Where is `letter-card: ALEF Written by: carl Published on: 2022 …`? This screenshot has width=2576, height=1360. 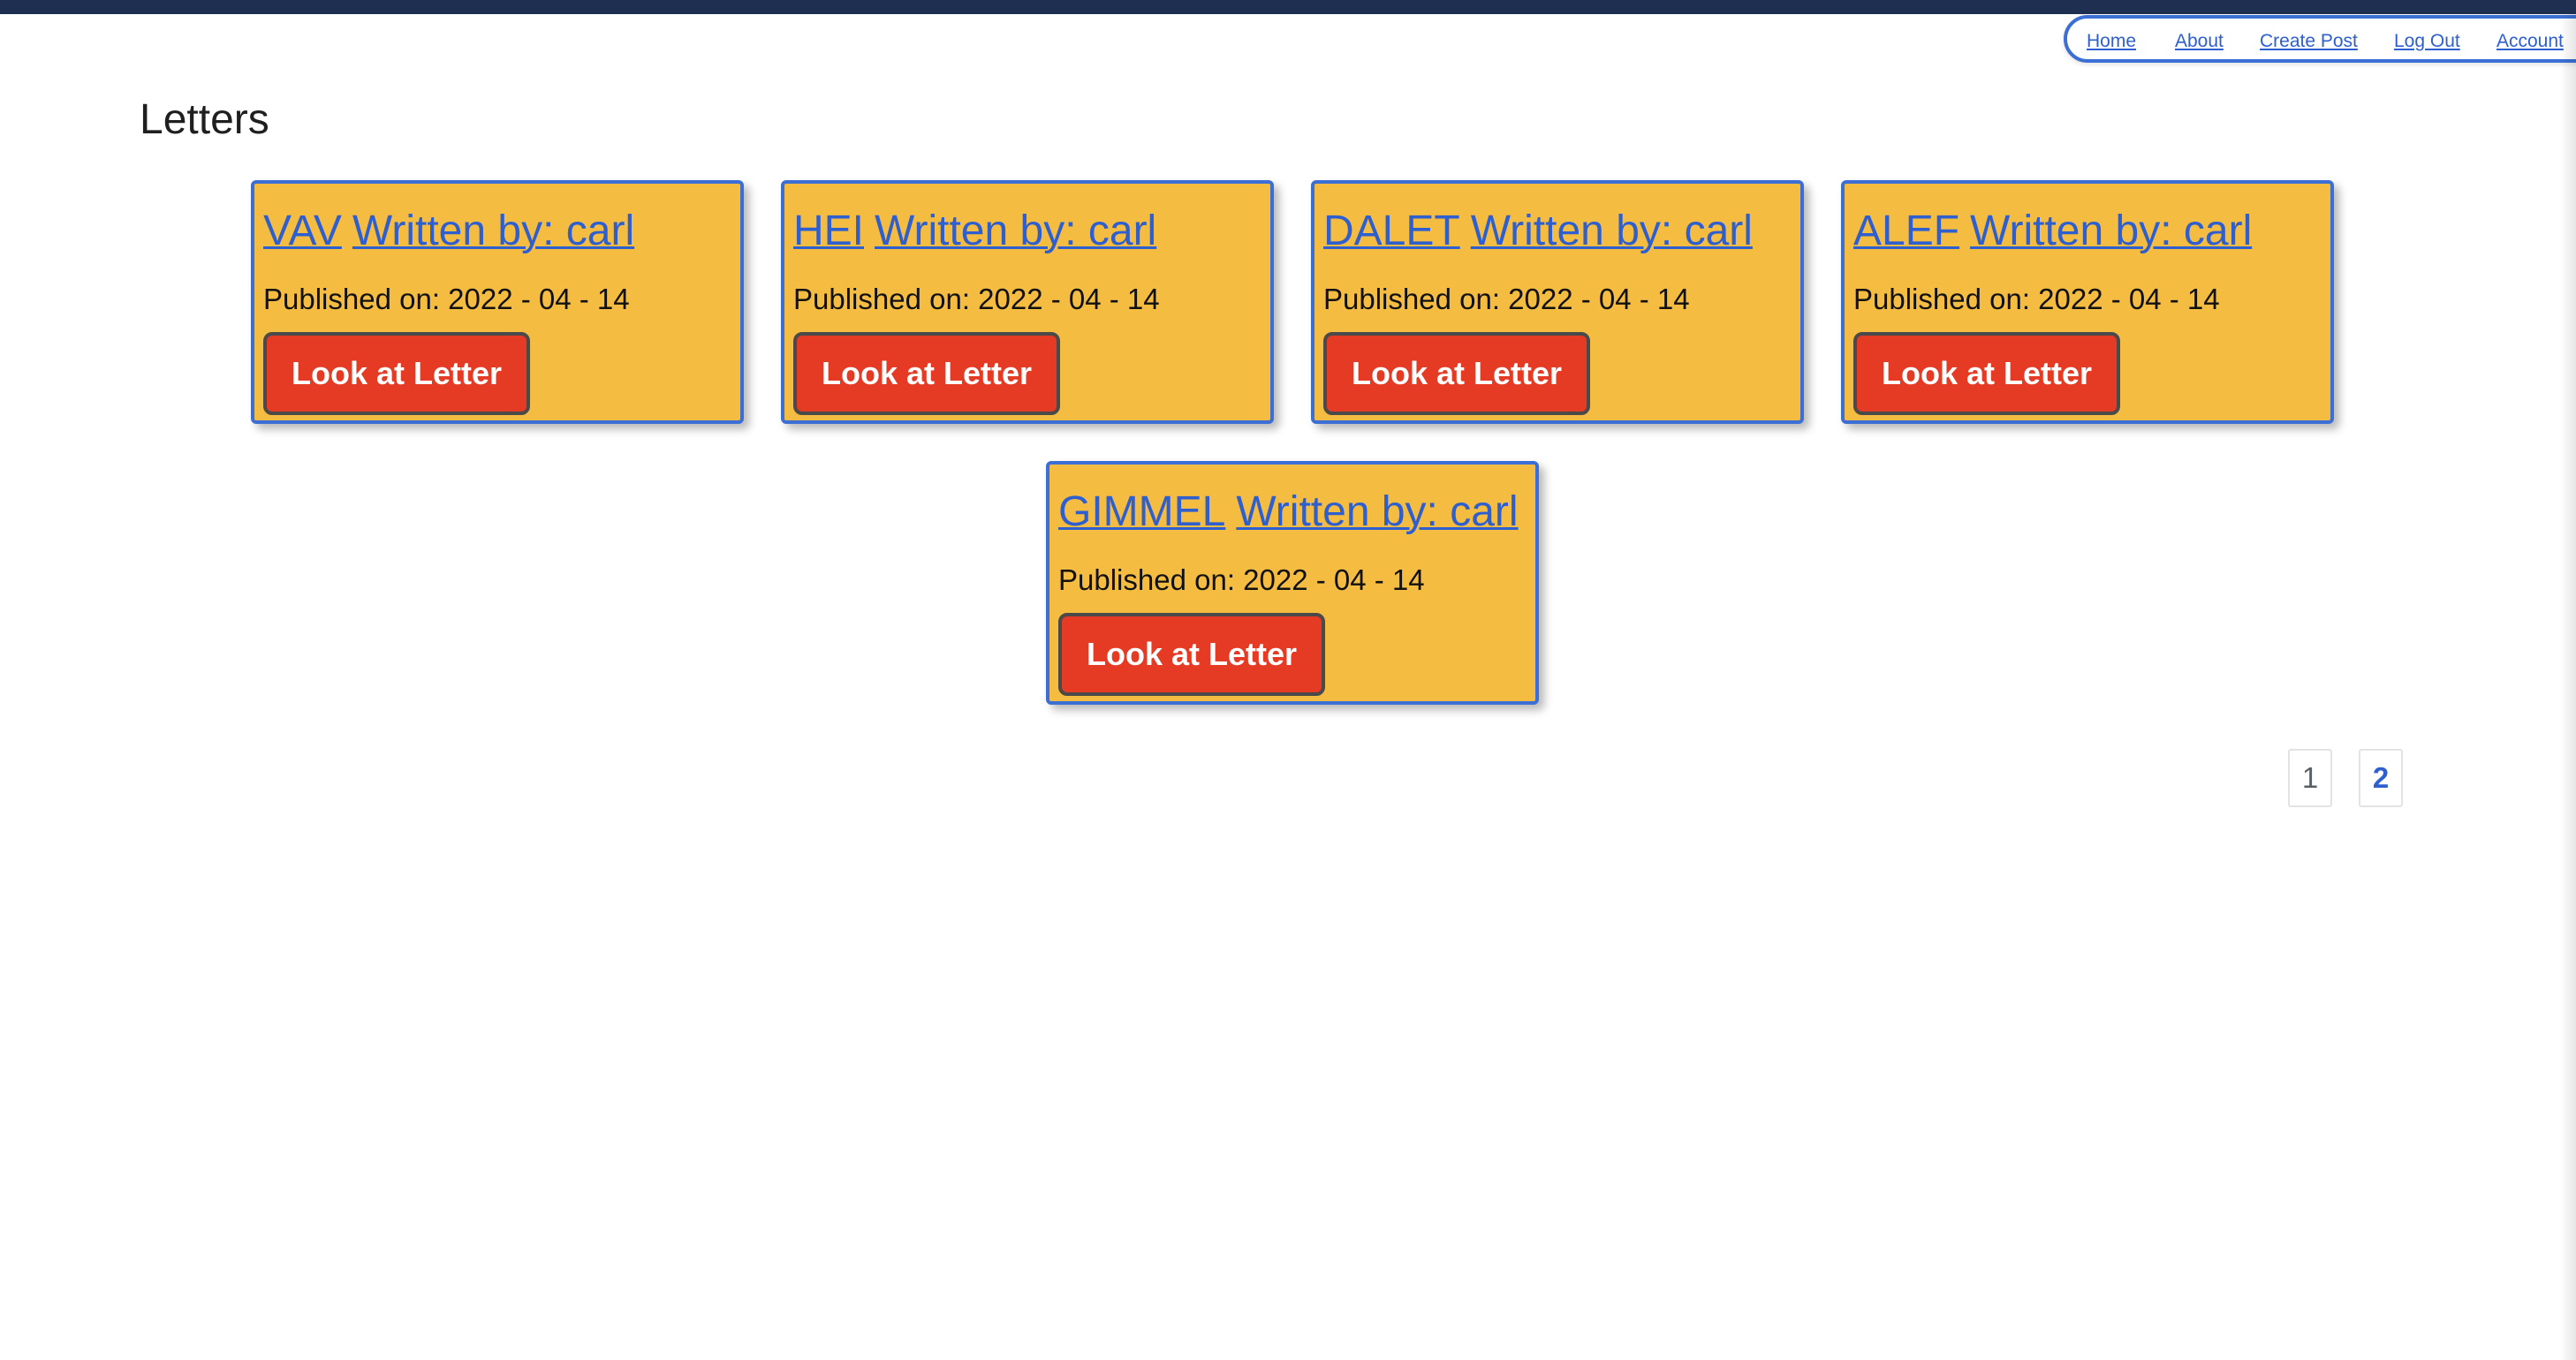
letter-card: ALEF Written by: carl Published on: 2022 … is located at coordinates (2088, 302).